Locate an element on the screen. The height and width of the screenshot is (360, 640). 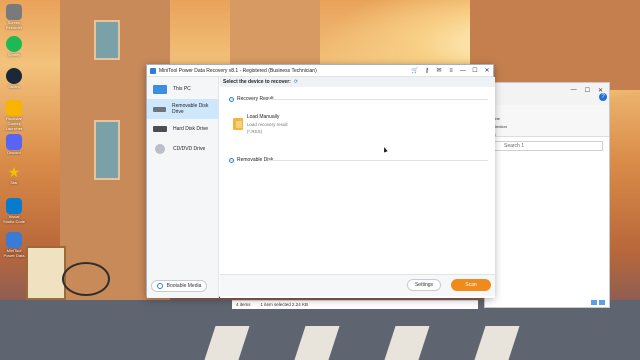
ribbon-select-none: none is located at coordinates (547, 119).